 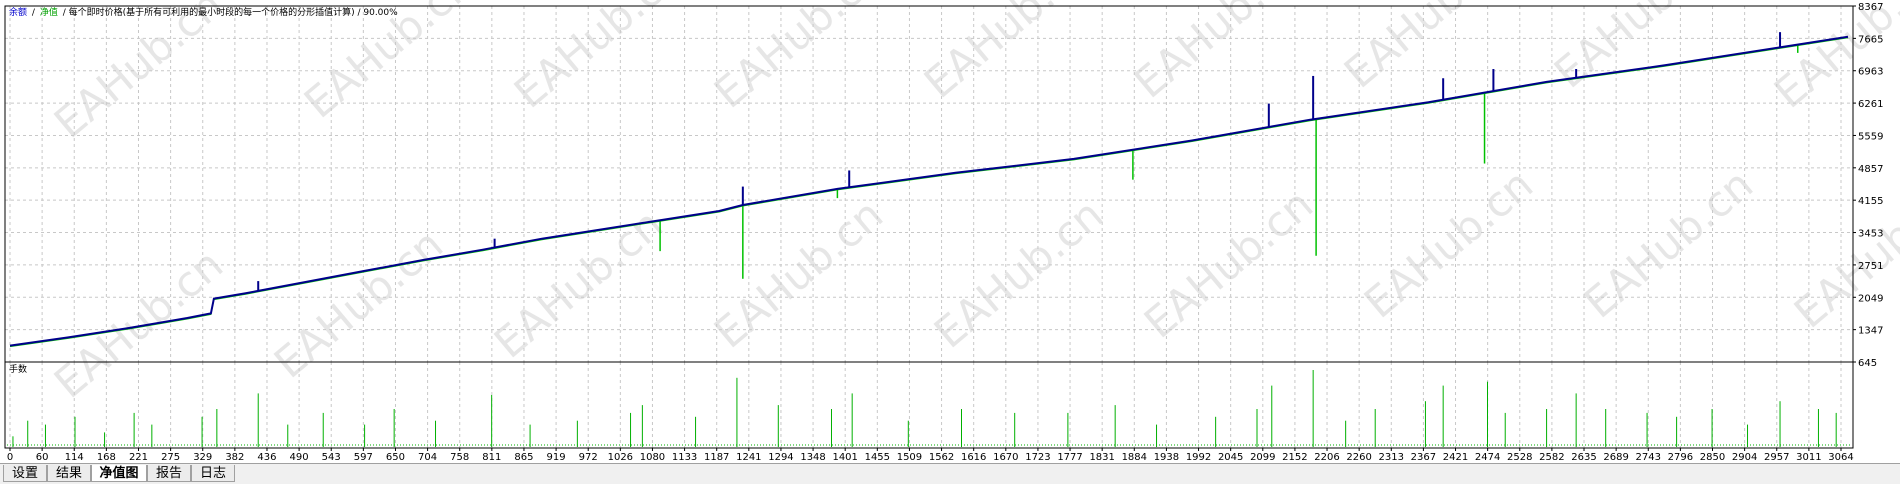 What do you see at coordinates (331, 457) in the screenshot?
I see `x-tick-label: 543` at bounding box center [331, 457].